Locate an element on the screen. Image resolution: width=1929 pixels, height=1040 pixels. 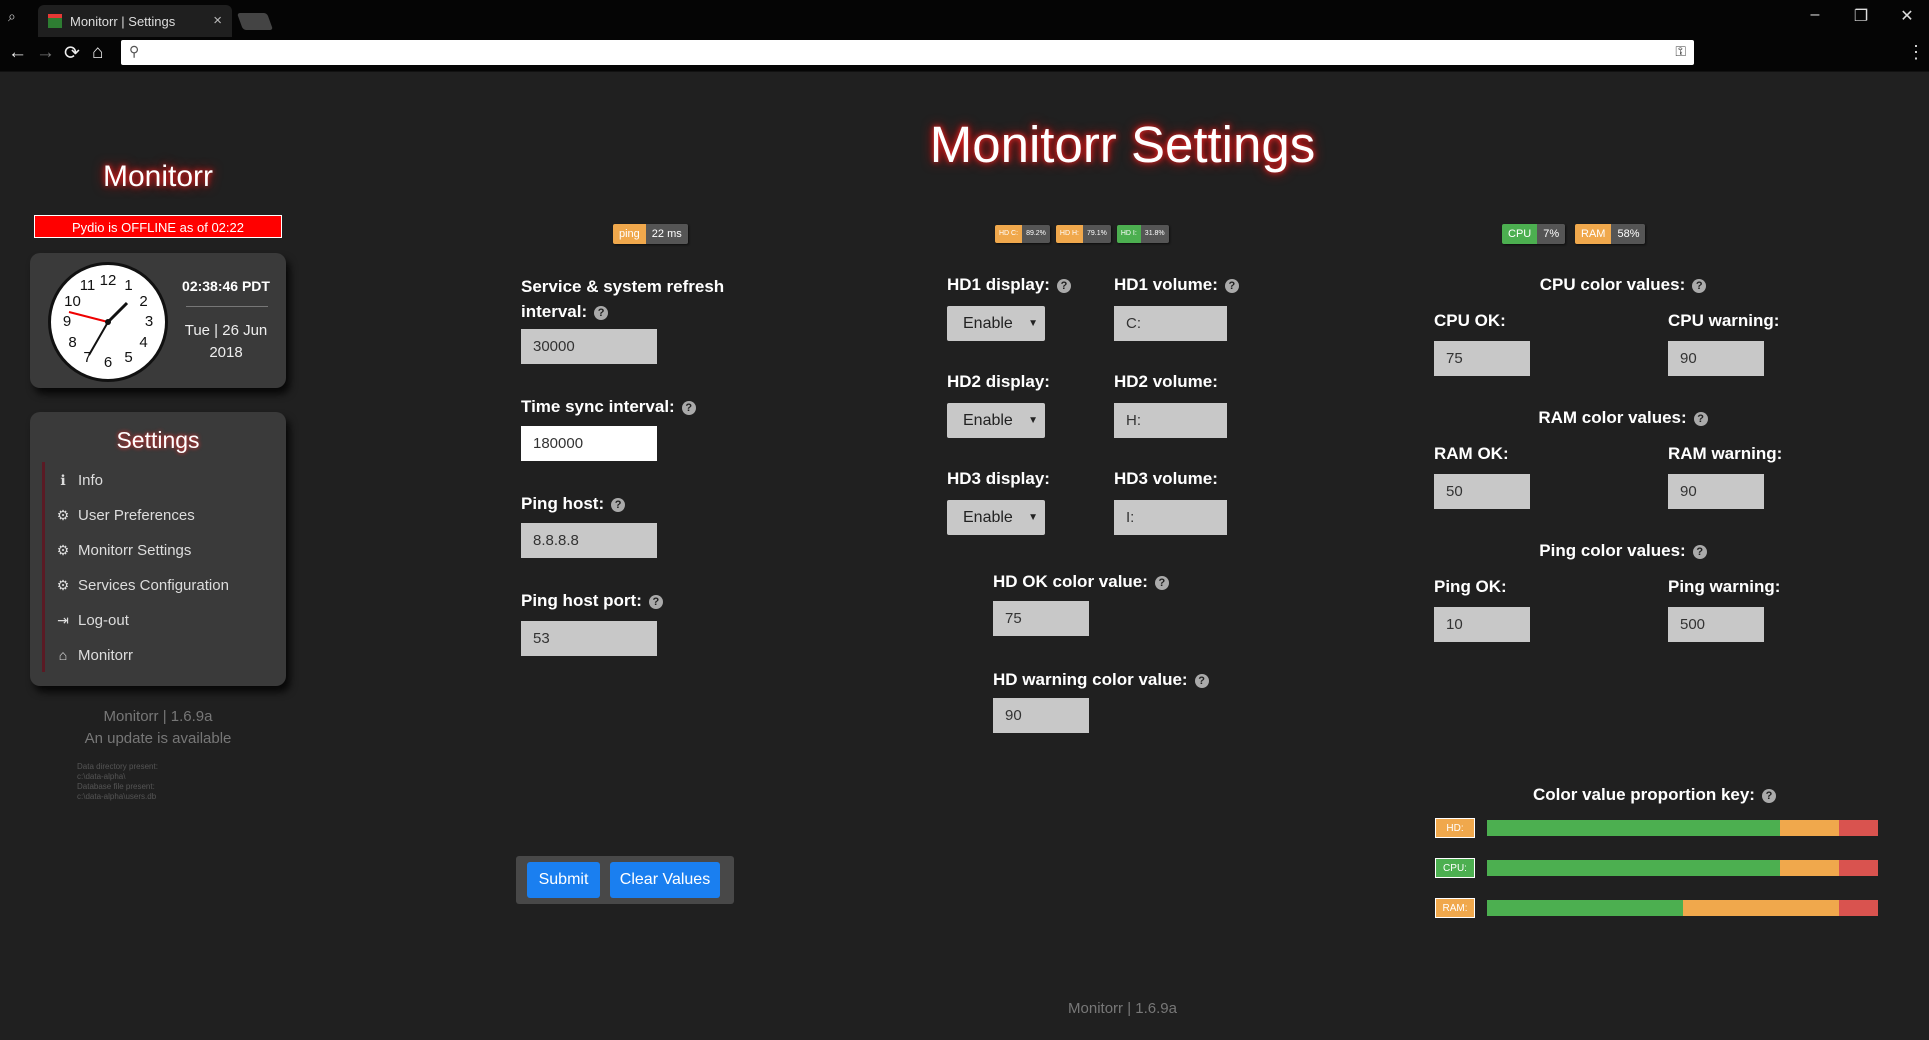
hd-volume-input: H: is located at coordinates (1170, 420).